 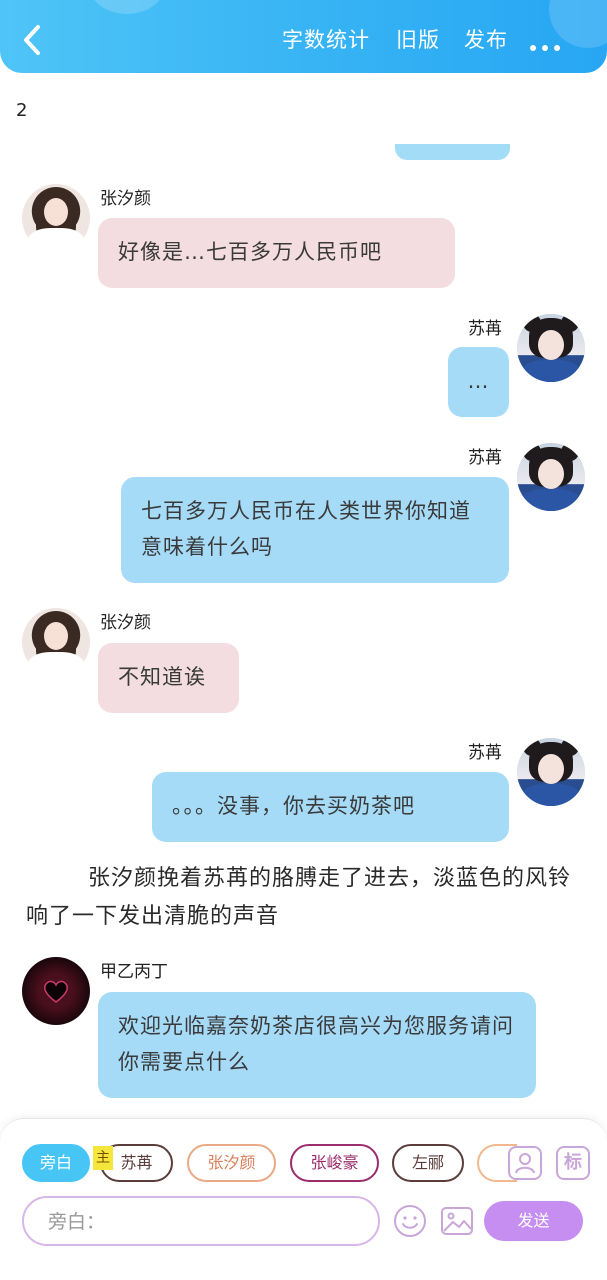 I want to click on emoji-icon, so click(x=410, y=1221).